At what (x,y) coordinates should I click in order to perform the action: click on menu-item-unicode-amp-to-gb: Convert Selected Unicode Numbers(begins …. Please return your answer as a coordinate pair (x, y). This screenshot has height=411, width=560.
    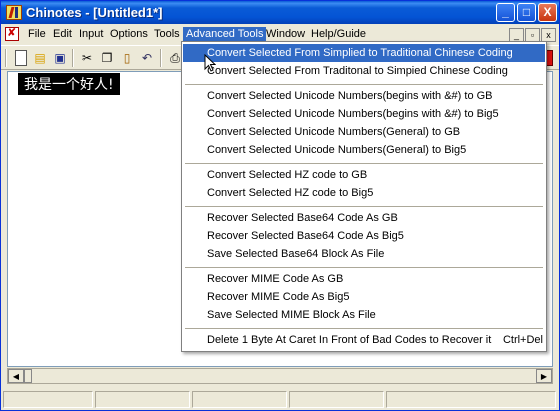
    Looking at the image, I should click on (364, 96).